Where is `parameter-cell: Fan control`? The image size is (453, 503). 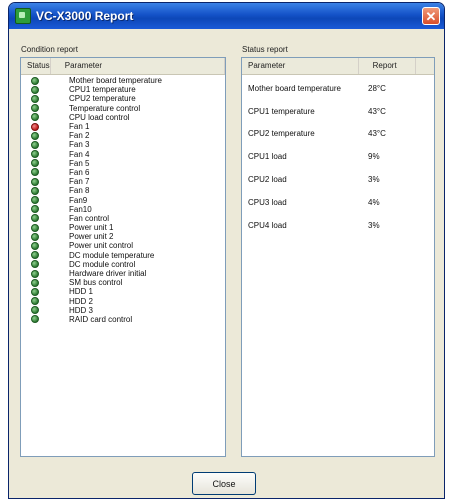 parameter-cell: Fan control is located at coordinates (89, 218).